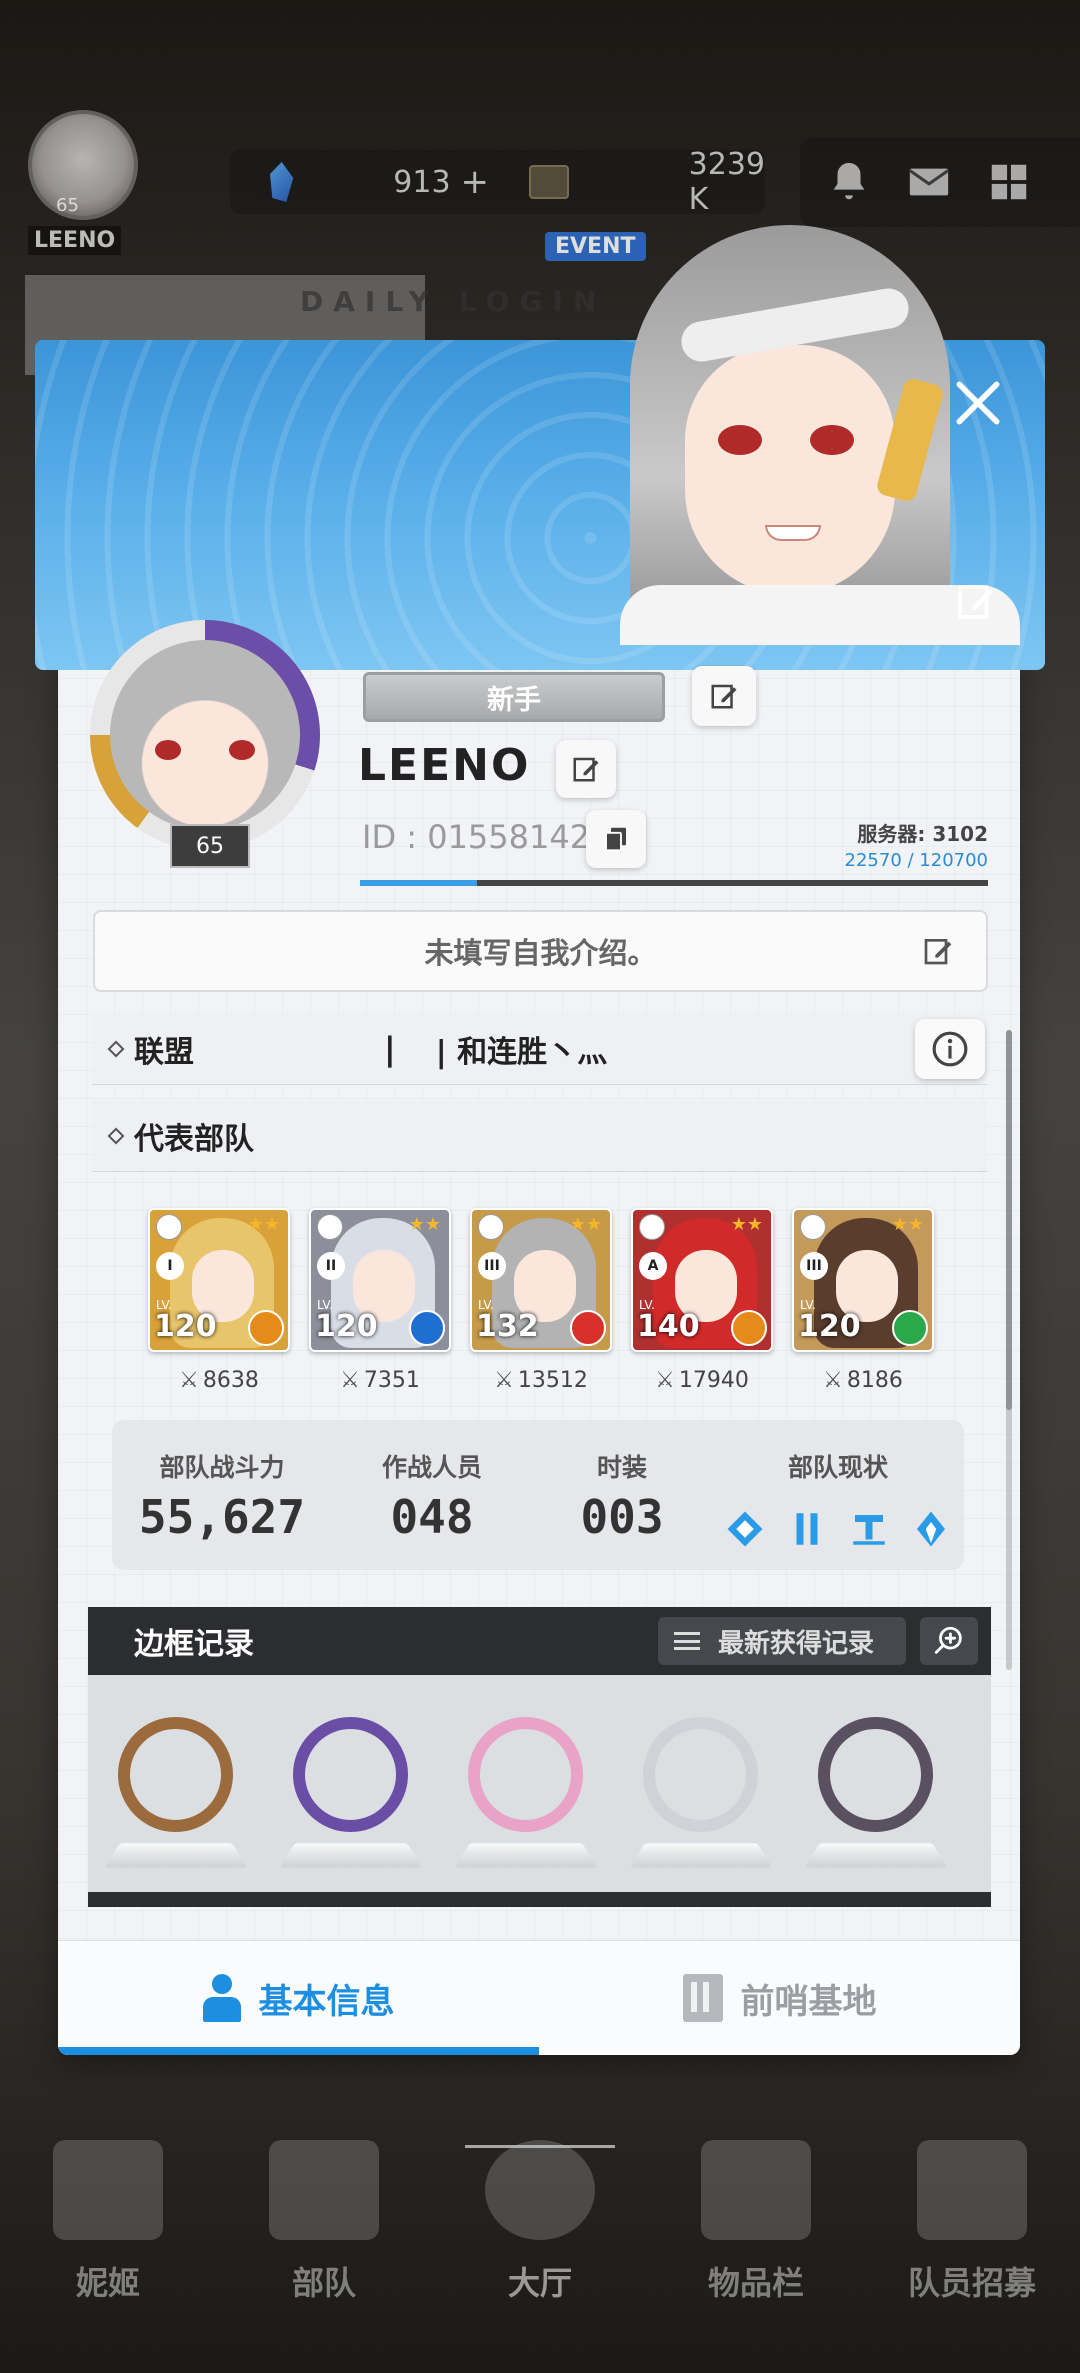  Describe the element at coordinates (702, 1280) in the screenshot. I see `unit-card: ★★ A LV. 140` at that location.